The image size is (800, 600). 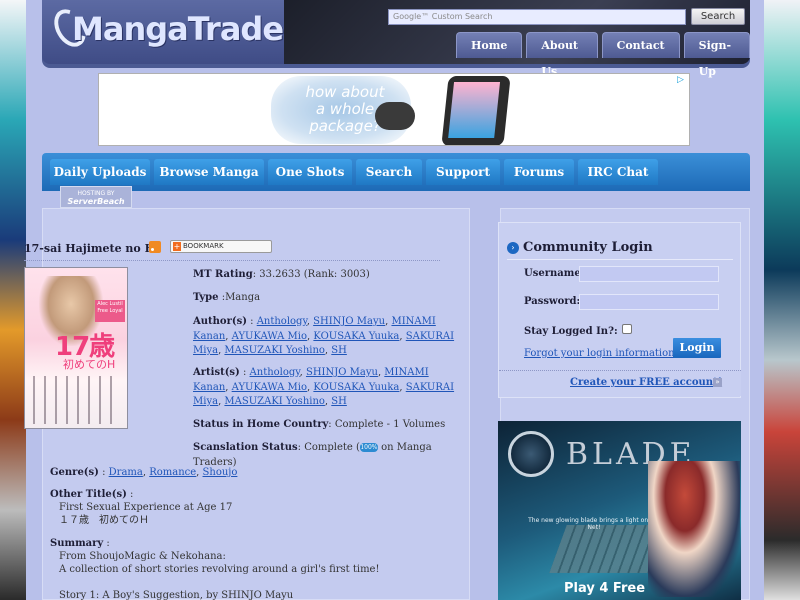 What do you see at coordinates (531, 454) in the screenshot?
I see `blade-logo-icon` at bounding box center [531, 454].